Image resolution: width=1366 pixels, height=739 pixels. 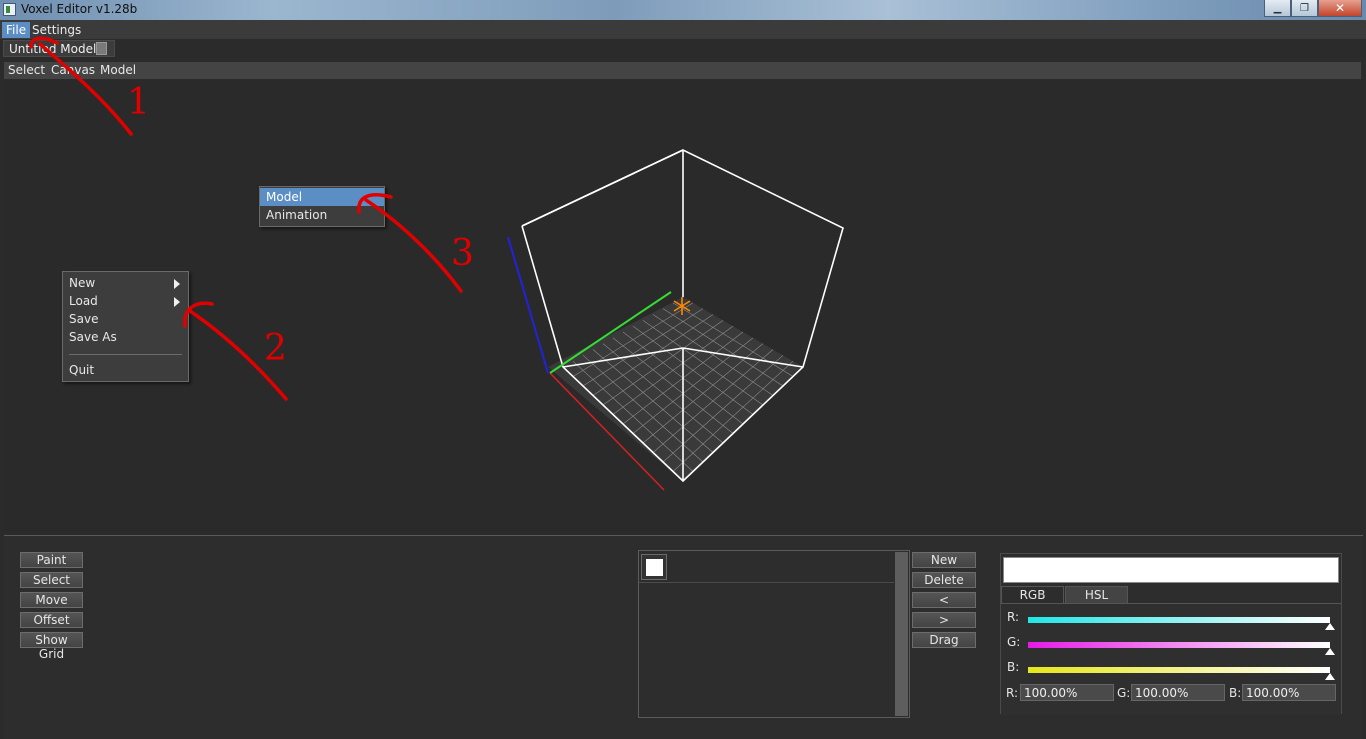 I want to click on load-submenu: Model Animation, so click(x=322, y=206).